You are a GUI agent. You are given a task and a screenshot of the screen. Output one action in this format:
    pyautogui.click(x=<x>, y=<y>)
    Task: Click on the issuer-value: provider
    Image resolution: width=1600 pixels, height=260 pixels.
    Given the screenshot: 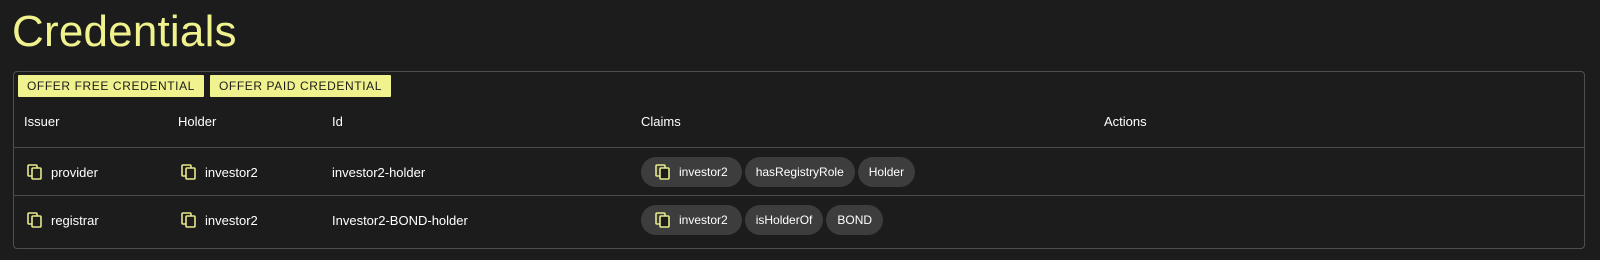 What is the action you would take?
    pyautogui.click(x=74, y=172)
    